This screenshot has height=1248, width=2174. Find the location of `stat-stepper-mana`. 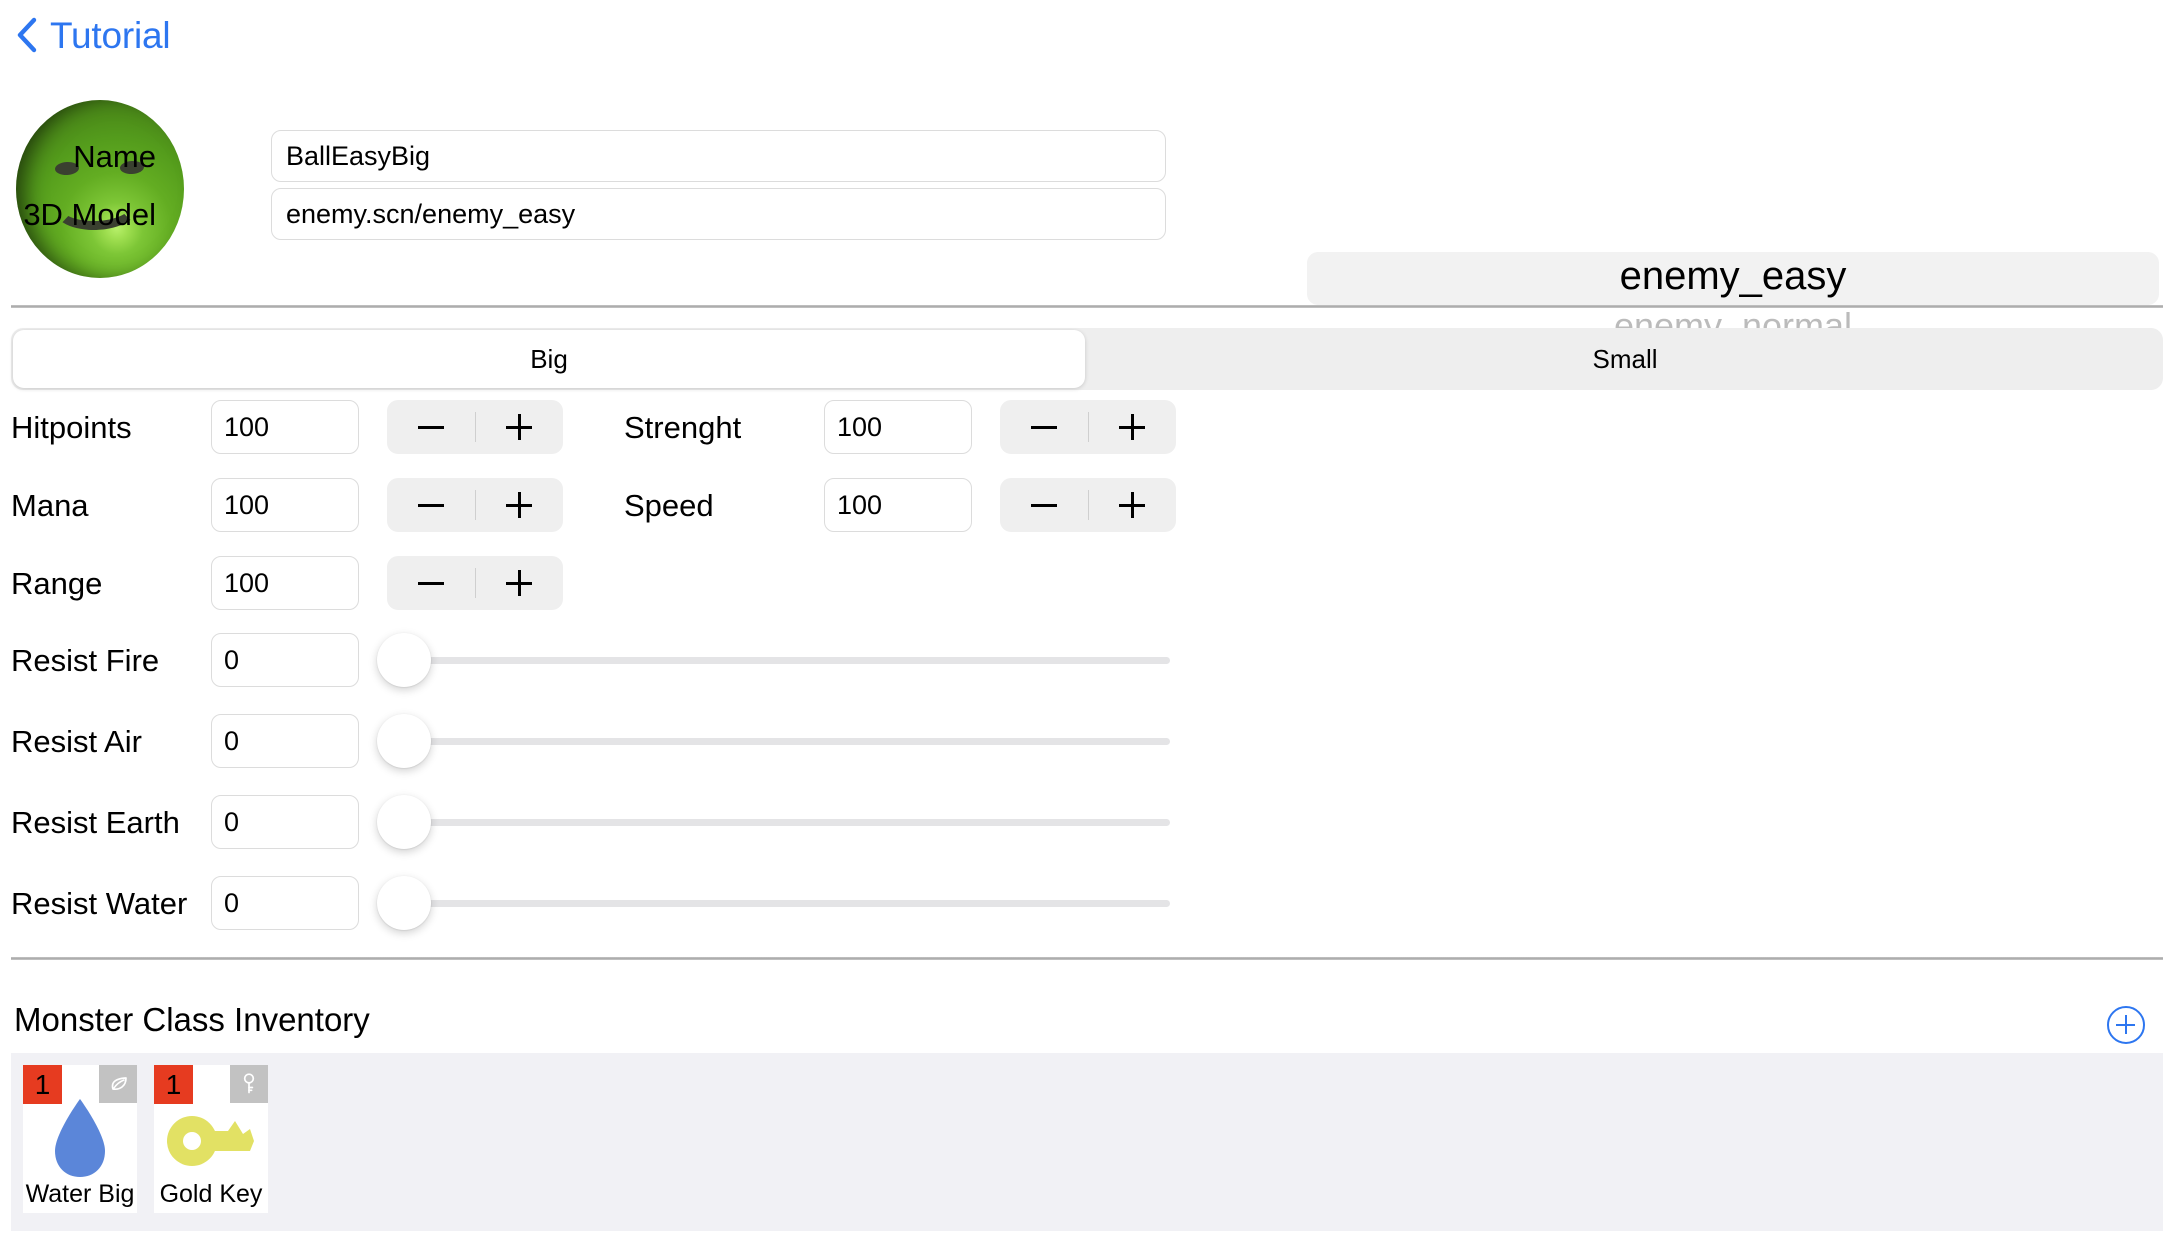

stat-stepper-mana is located at coordinates (475, 505).